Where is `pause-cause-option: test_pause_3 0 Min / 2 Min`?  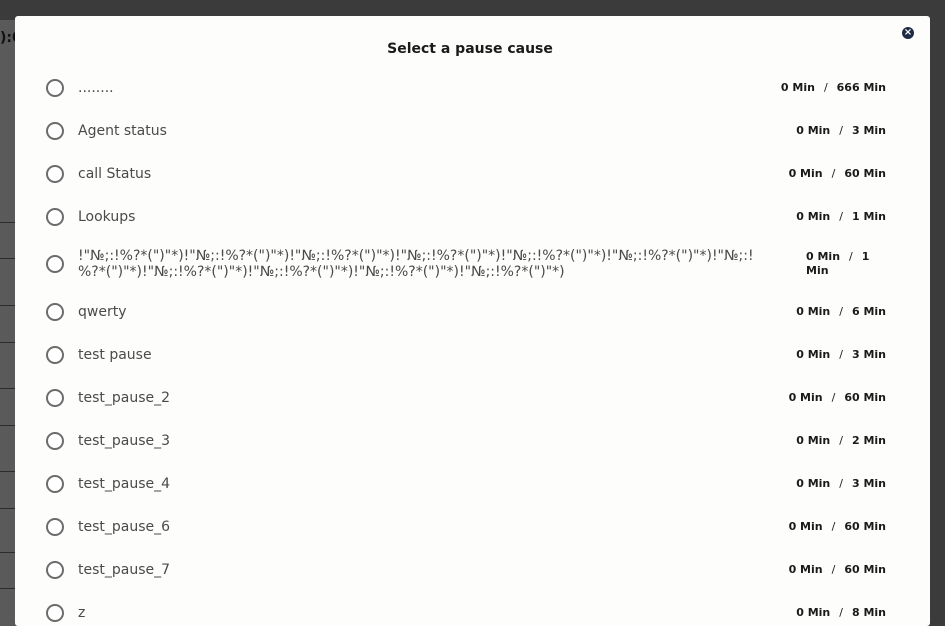
pause-cause-option: test_pause_3 0 Min / 2 Min is located at coordinates (471, 440).